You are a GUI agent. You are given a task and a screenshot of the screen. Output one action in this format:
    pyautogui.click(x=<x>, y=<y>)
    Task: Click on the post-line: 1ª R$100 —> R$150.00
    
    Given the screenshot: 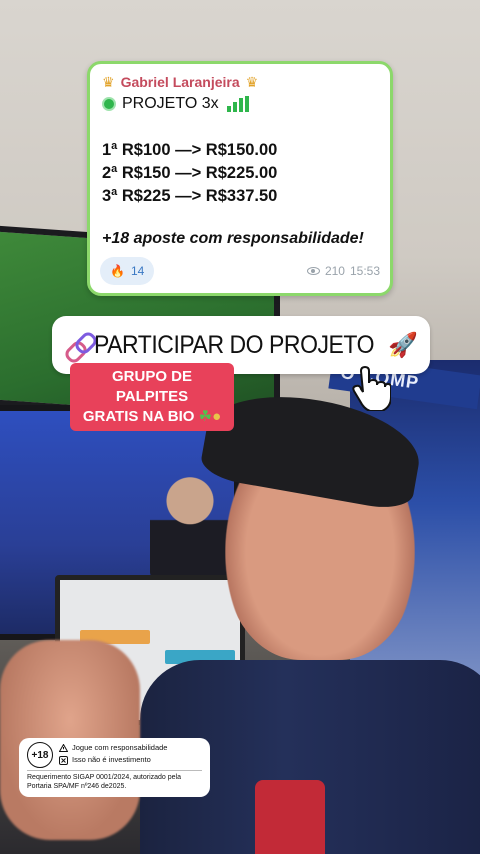 What is the action you would take?
    pyautogui.click(x=190, y=150)
    